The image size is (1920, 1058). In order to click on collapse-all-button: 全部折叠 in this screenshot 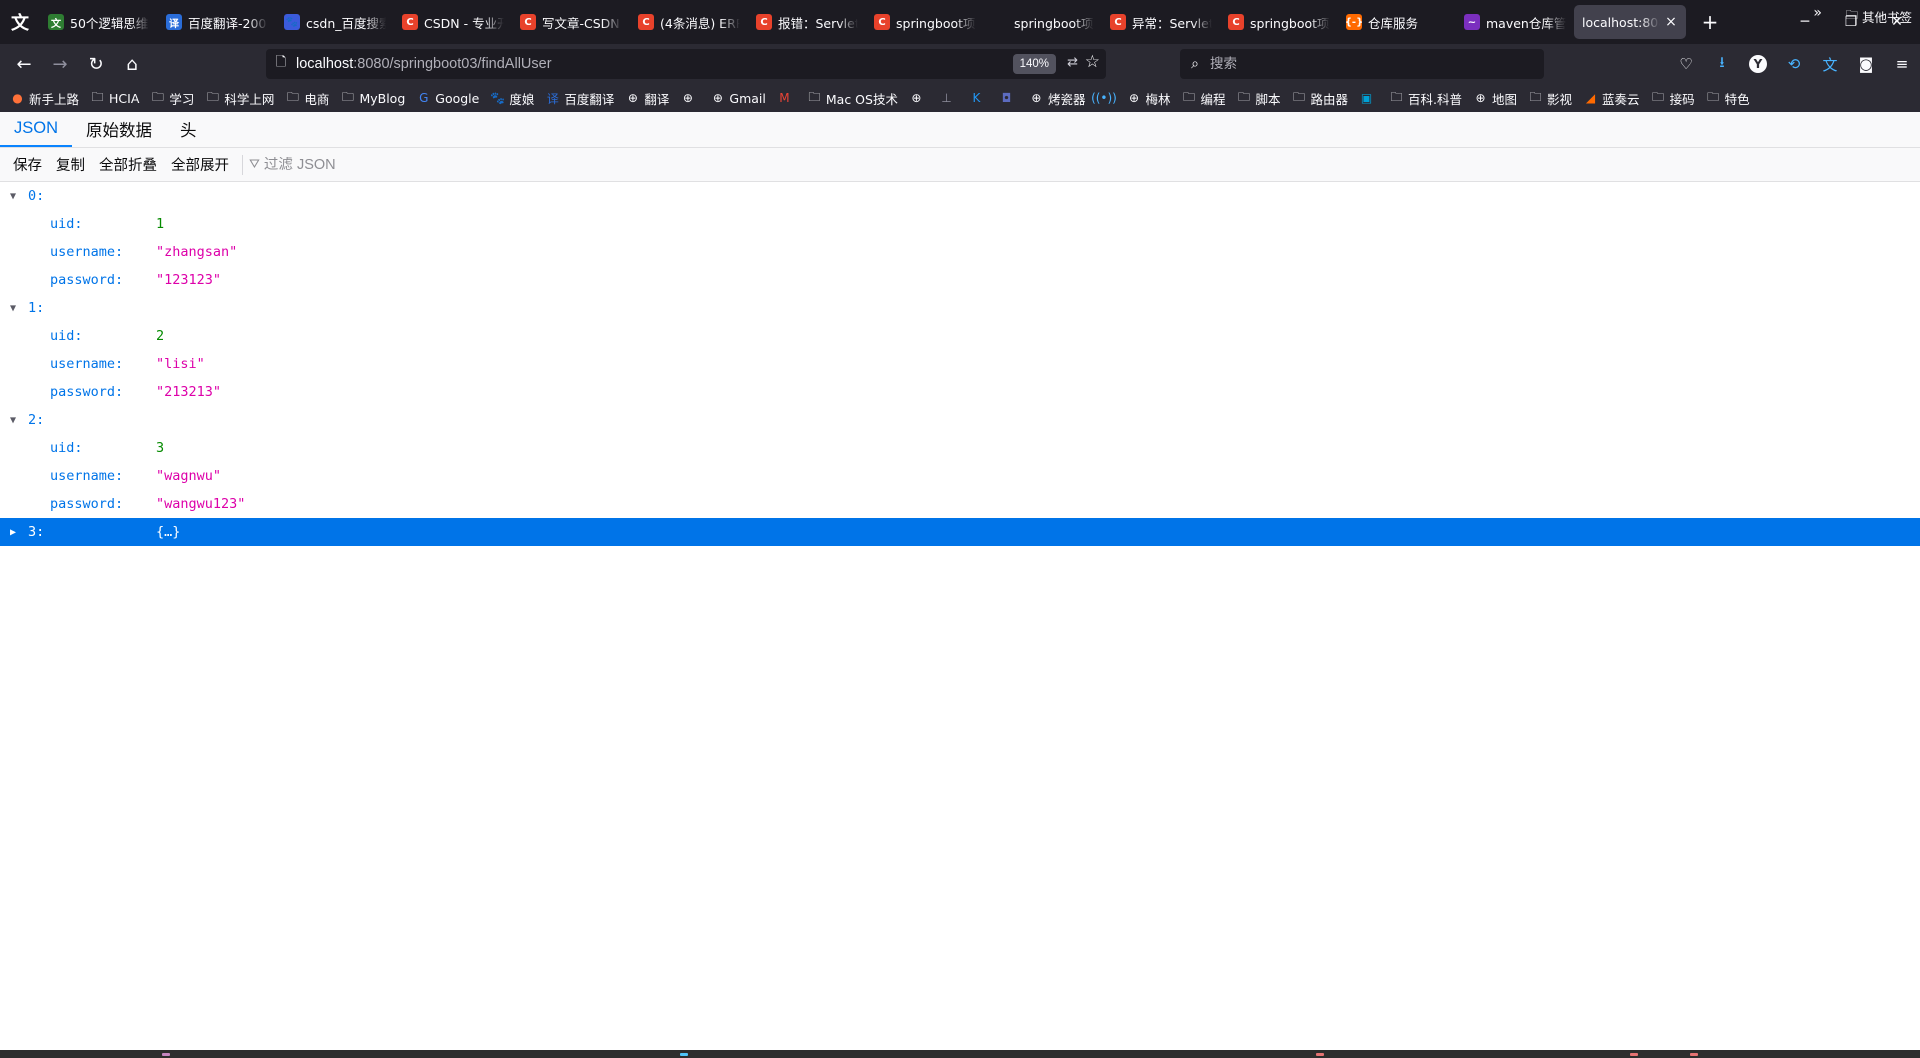, I will do `click(128, 165)`.